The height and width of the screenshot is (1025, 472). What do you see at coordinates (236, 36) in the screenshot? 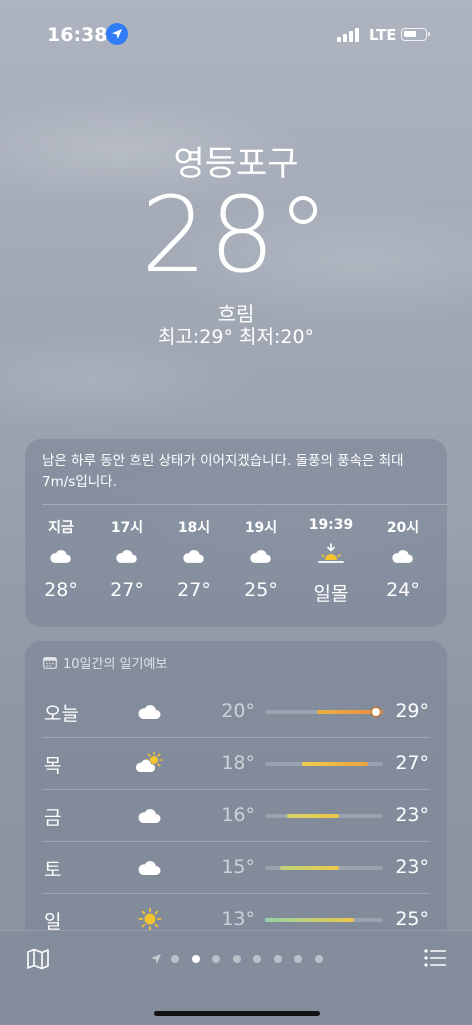
I see `status-bar: 16:38 LTE` at bounding box center [236, 36].